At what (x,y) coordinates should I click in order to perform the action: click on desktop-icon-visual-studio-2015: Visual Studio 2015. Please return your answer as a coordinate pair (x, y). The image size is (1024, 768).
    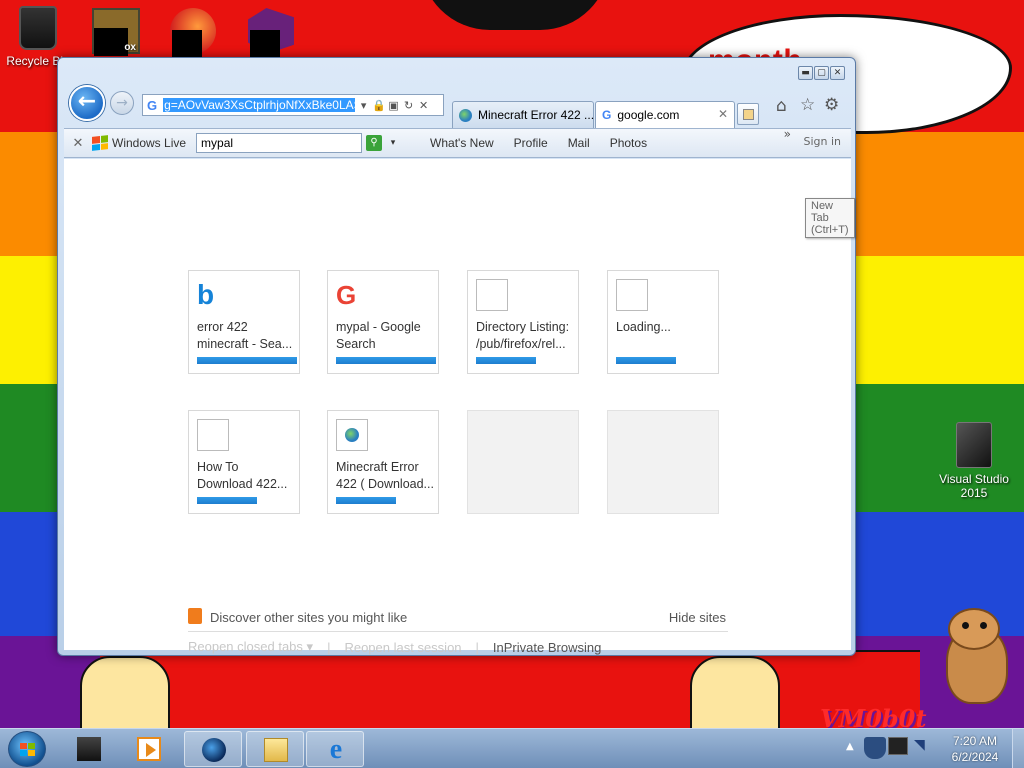
    Looking at the image, I should click on (974, 461).